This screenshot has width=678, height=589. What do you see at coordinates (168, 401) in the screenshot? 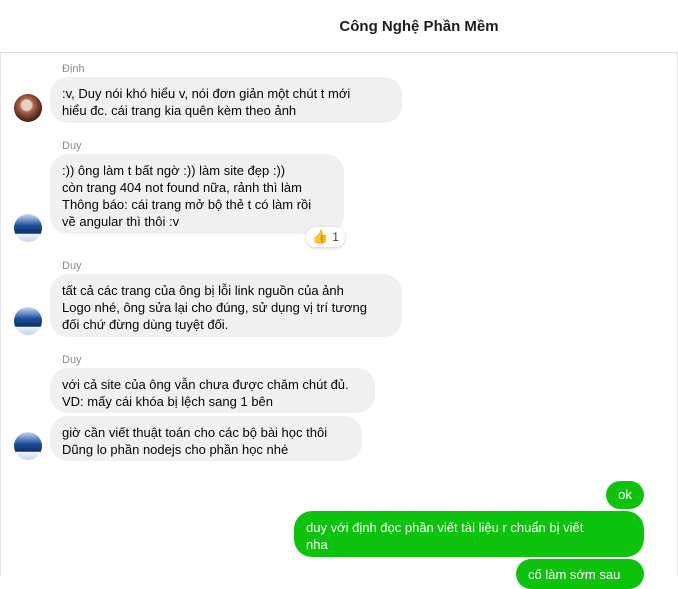
I see `message-text: VD: mấy cái khóa bị lệch sang 1 bên` at bounding box center [168, 401].